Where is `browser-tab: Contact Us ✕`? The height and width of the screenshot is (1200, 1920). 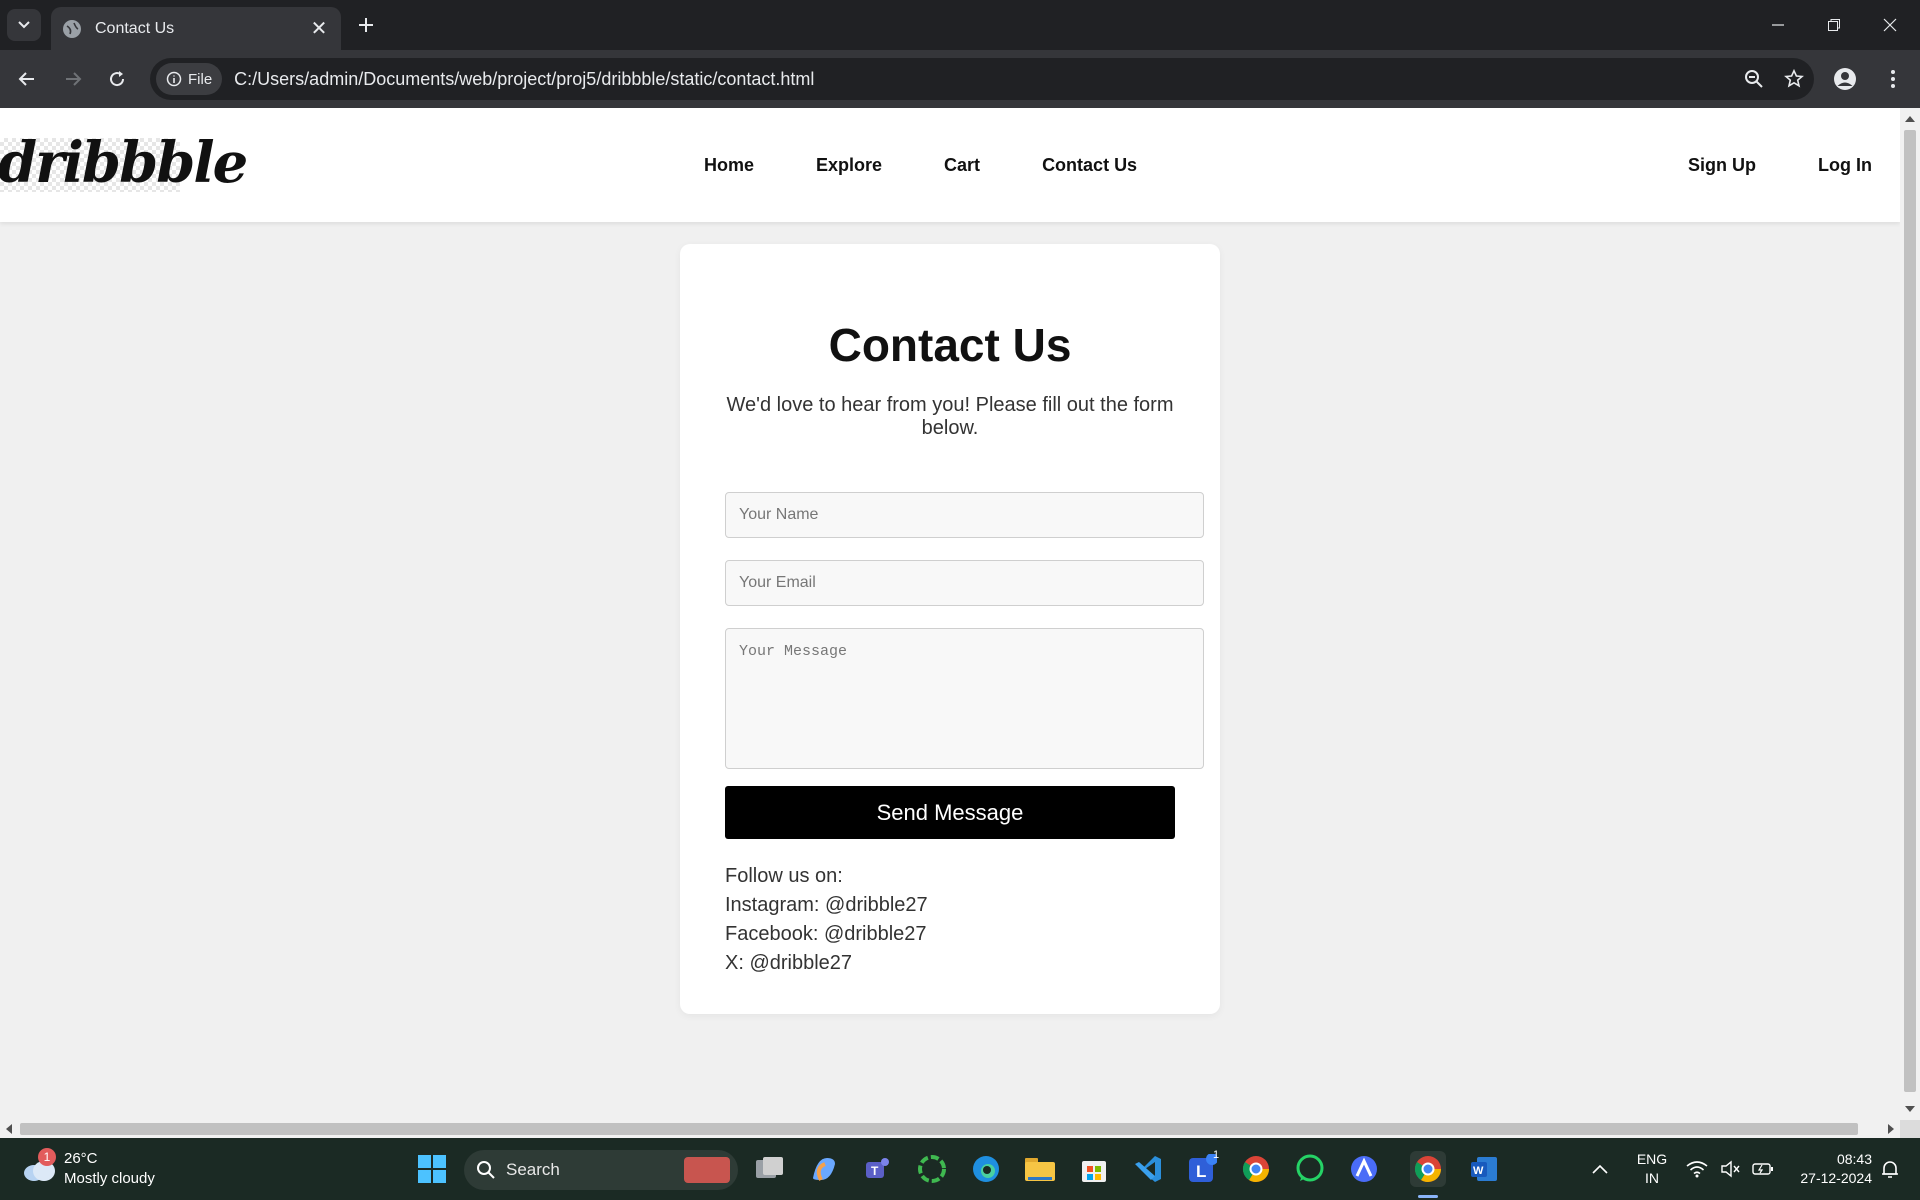 browser-tab: Contact Us ✕ is located at coordinates (196, 28).